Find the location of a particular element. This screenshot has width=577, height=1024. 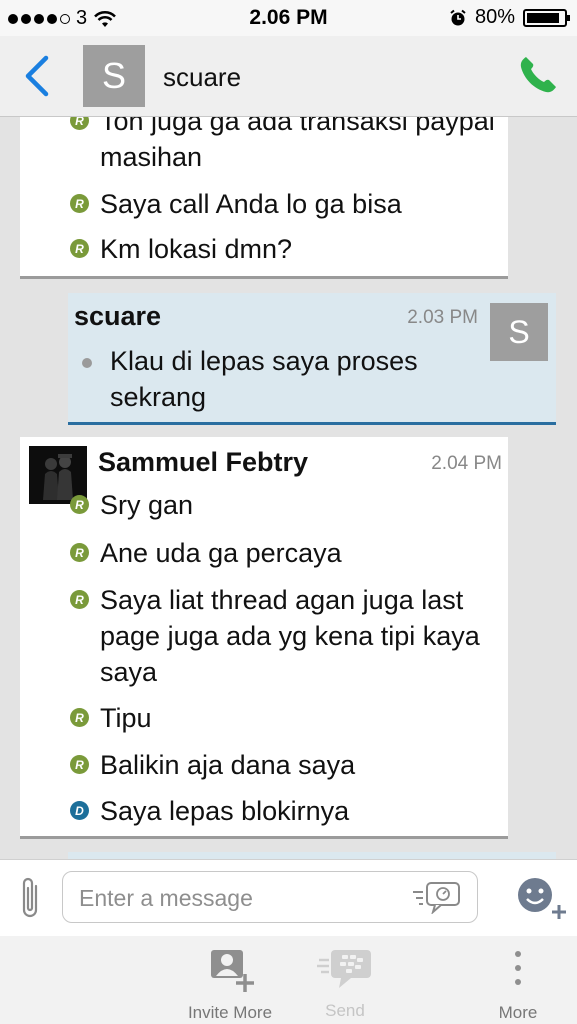

sender-name: scuare is located at coordinates (118, 316).